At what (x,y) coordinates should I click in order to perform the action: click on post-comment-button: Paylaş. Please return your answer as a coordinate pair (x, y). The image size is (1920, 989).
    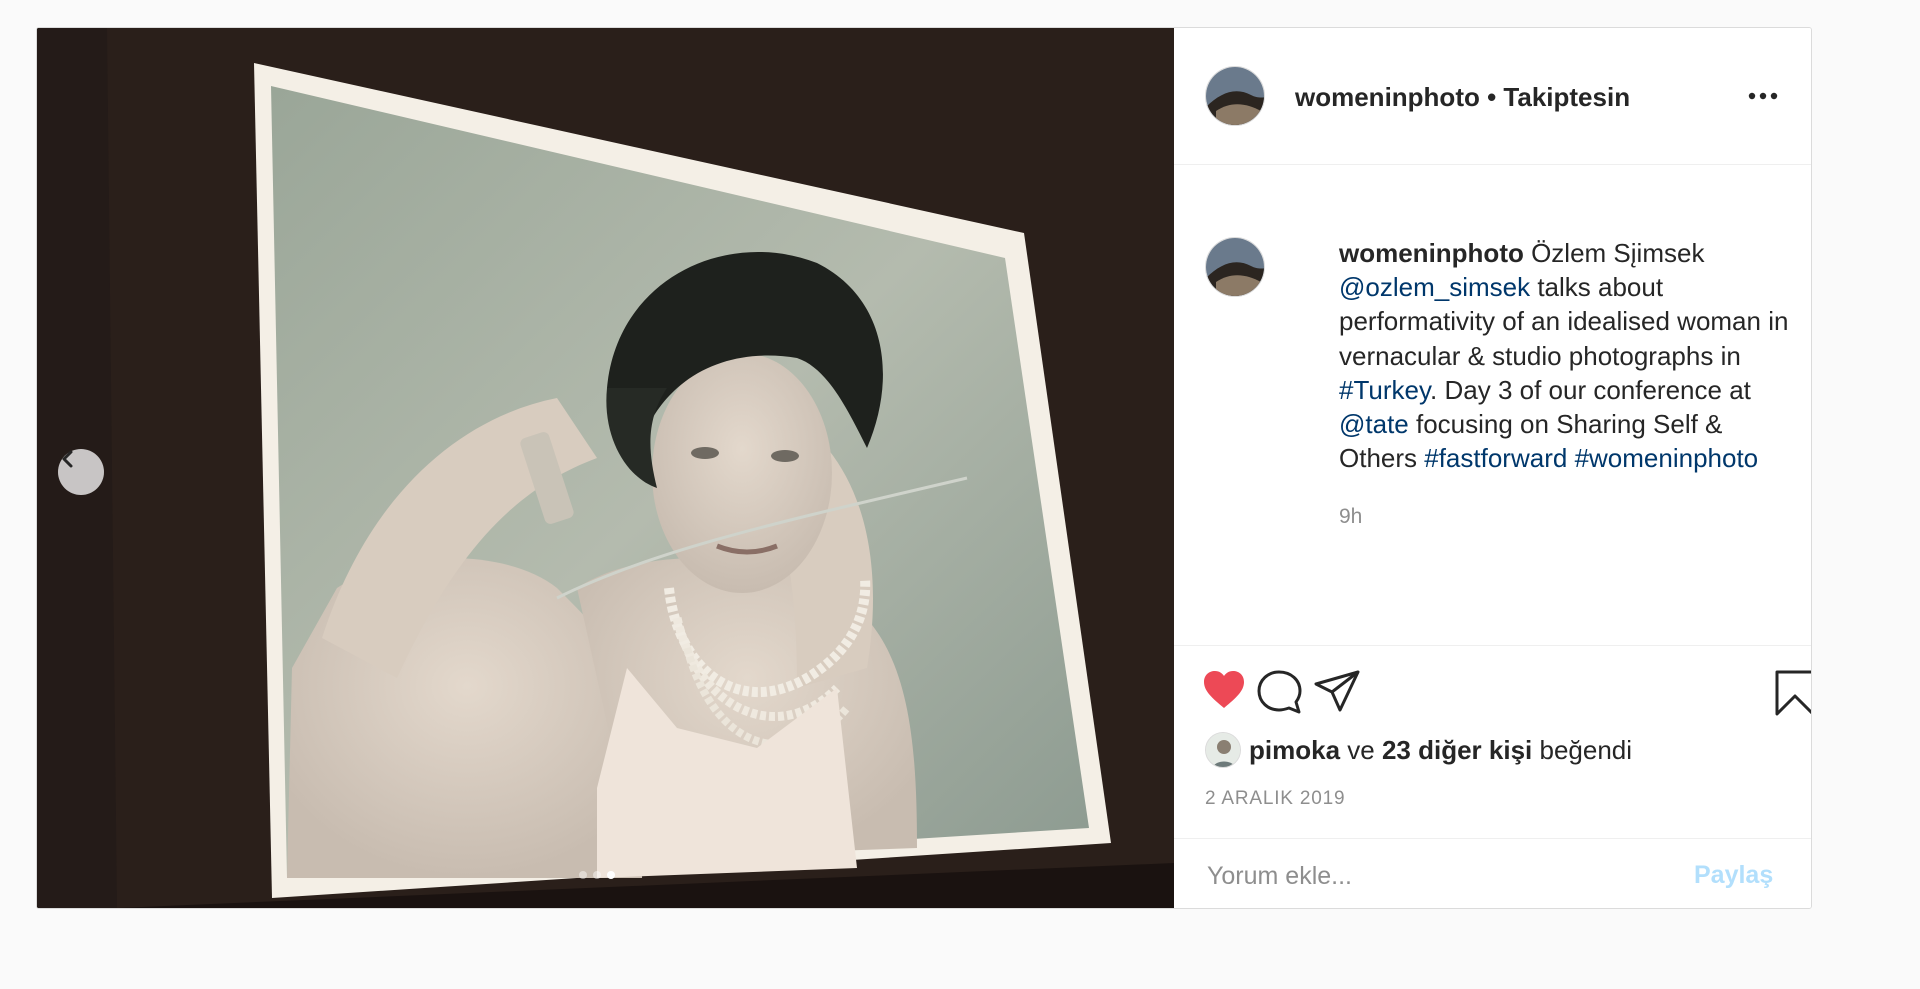
    Looking at the image, I should click on (1733, 875).